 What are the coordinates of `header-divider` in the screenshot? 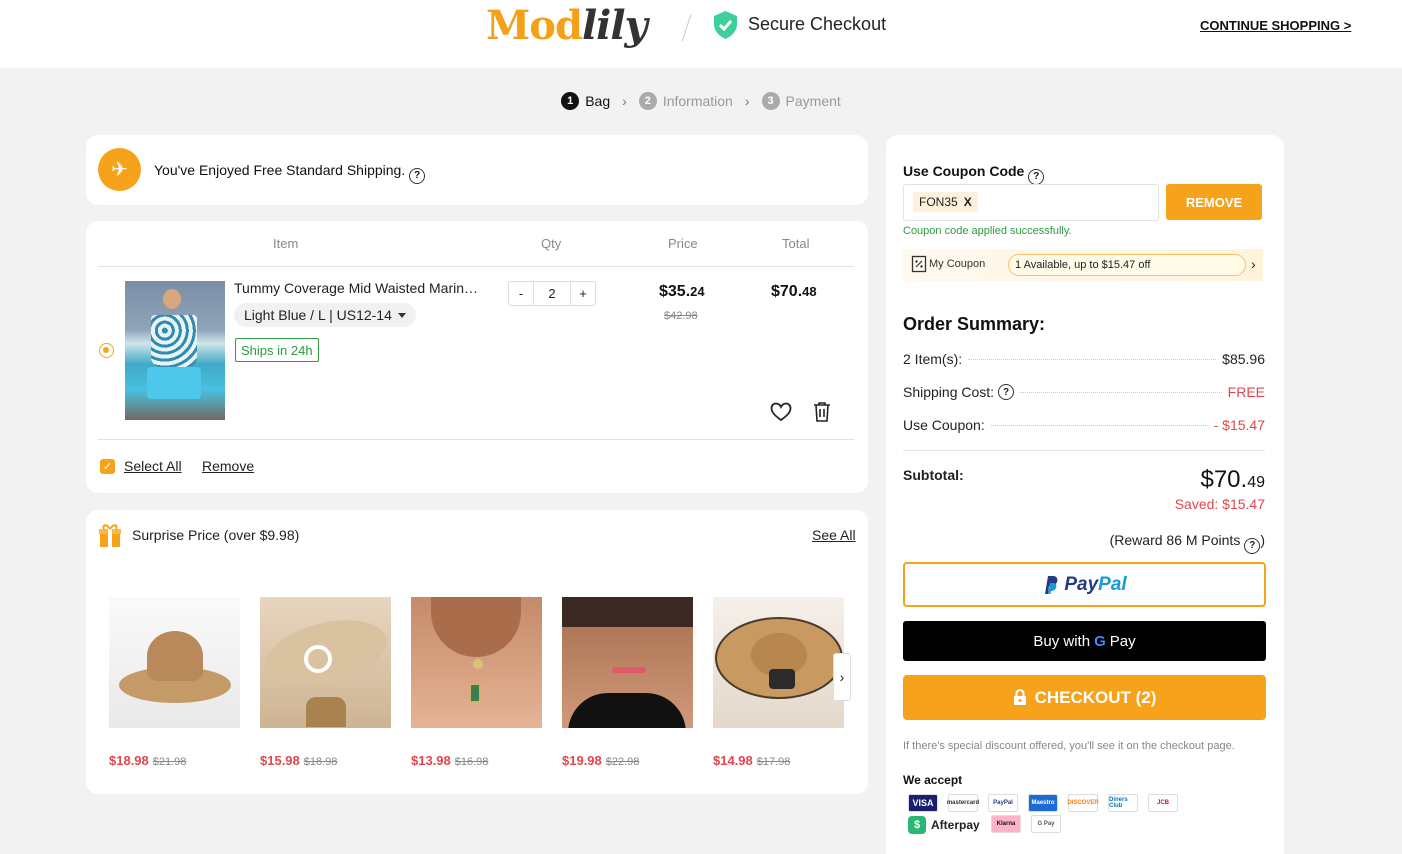 It's located at (686, 28).